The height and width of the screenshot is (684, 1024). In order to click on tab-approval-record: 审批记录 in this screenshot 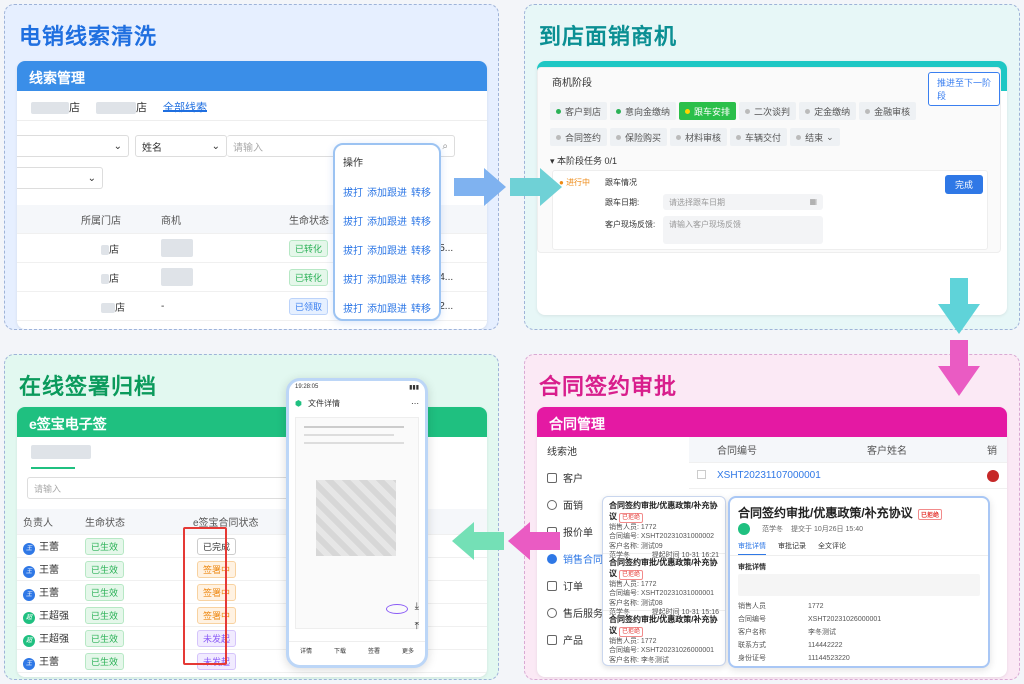, I will do `click(792, 548)`.